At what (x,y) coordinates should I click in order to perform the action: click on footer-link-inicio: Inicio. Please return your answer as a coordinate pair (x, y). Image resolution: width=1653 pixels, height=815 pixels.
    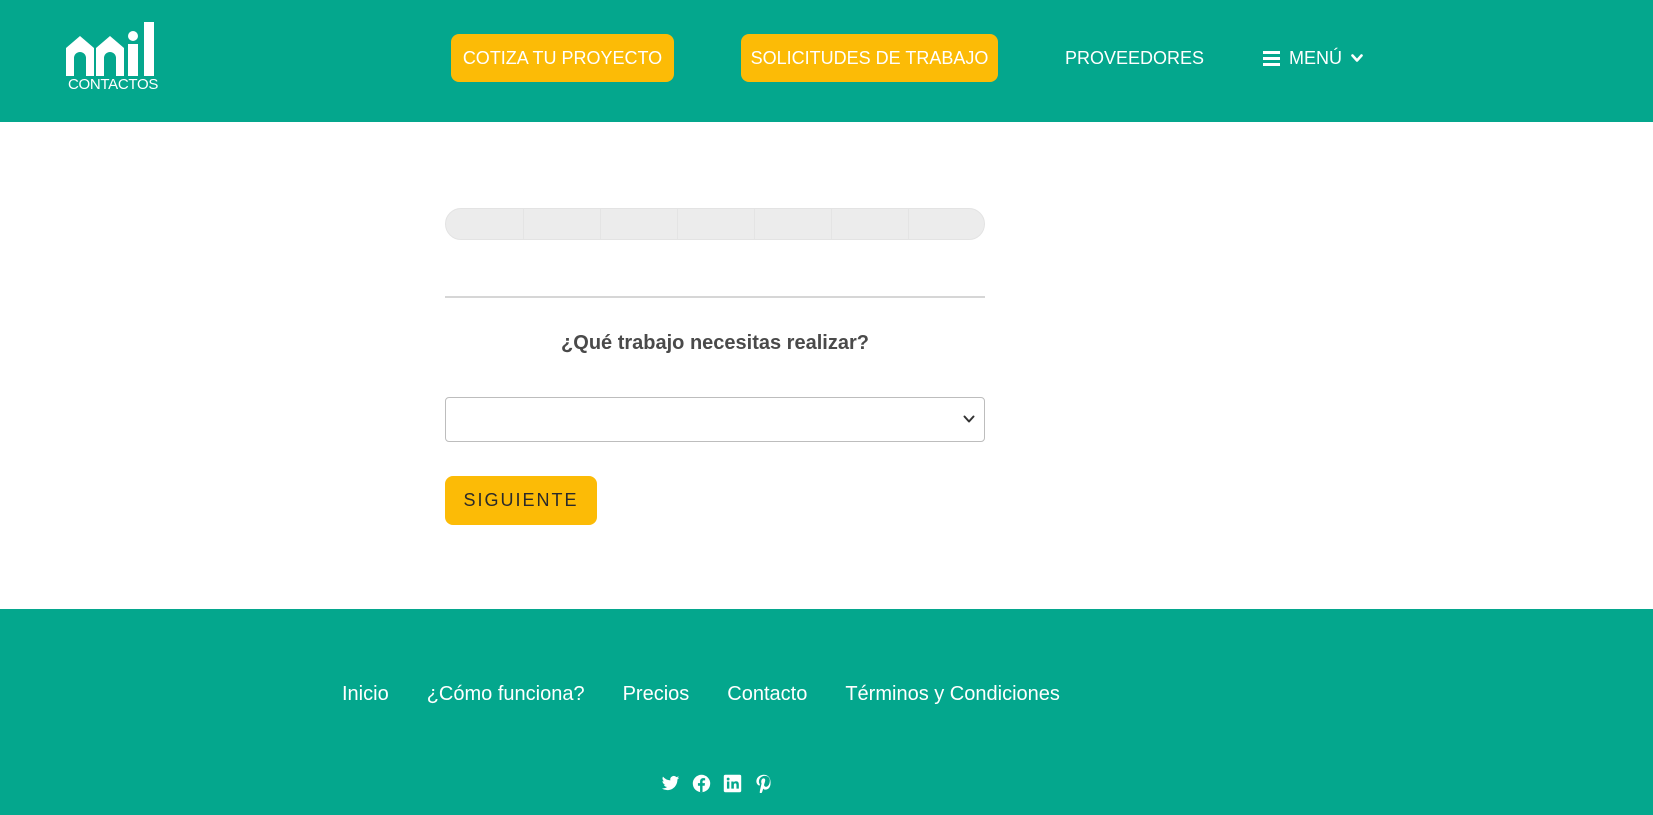
    Looking at the image, I should click on (365, 694).